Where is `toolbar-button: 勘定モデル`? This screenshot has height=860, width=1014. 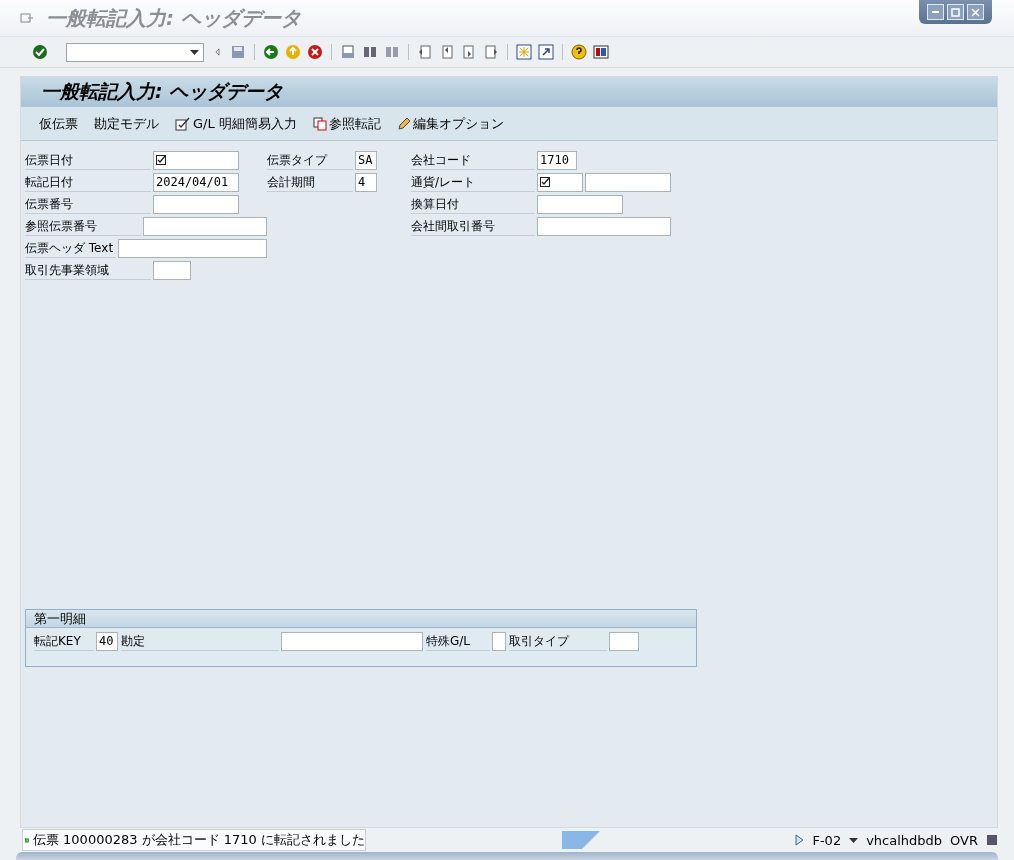 toolbar-button: 勘定モデル is located at coordinates (126, 123).